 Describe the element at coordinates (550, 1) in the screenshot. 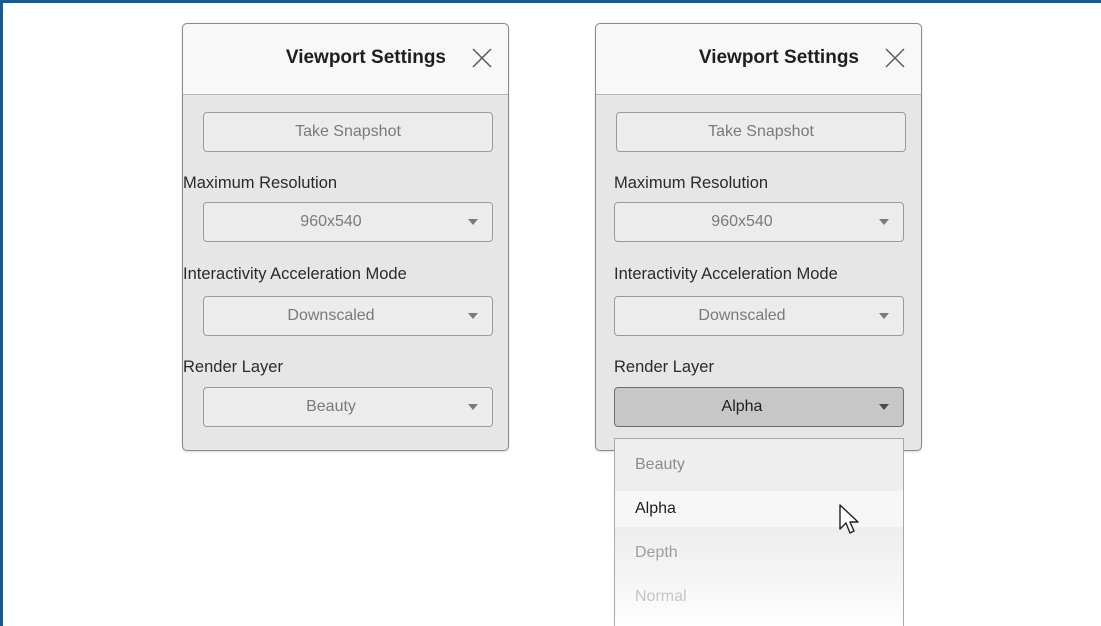

I see `frame-top-border` at that location.